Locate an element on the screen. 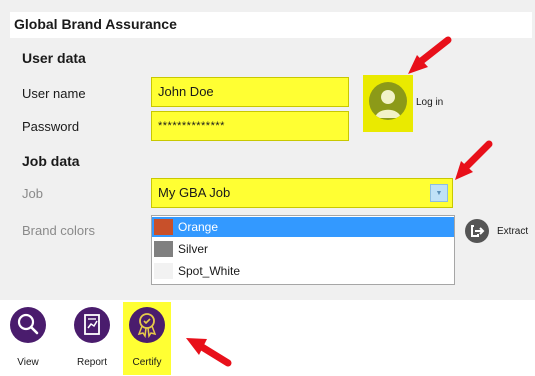  brand-colors-label: Brand colors is located at coordinates (58, 230).